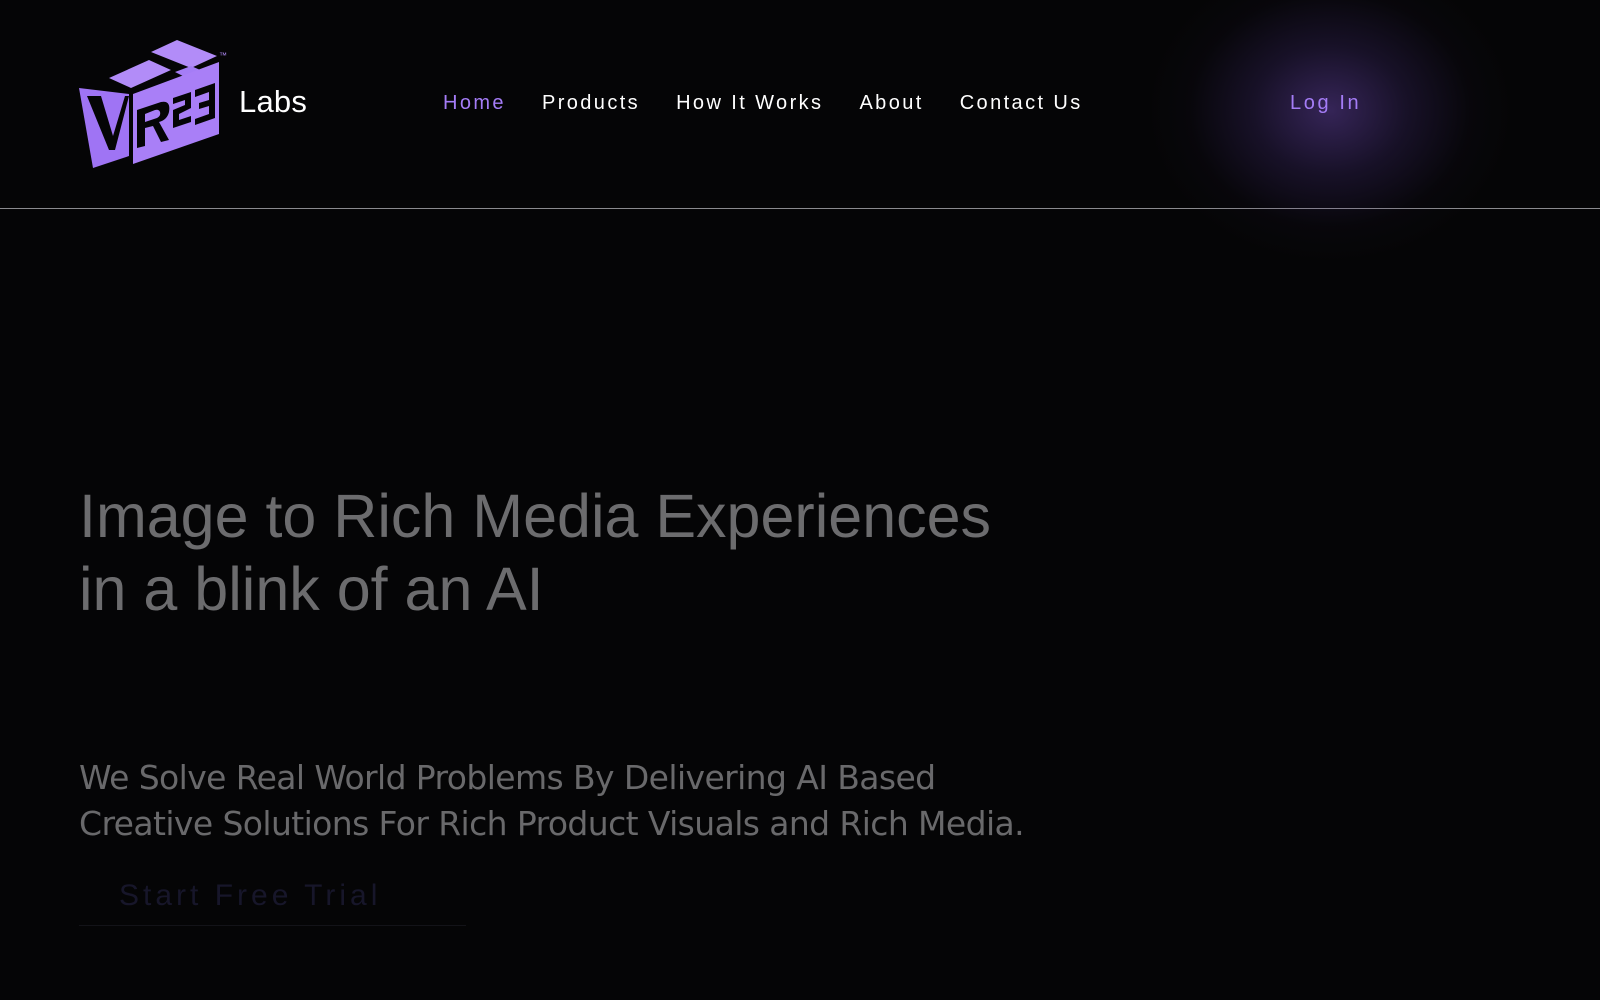 The height and width of the screenshot is (1000, 1600). What do you see at coordinates (1021, 103) in the screenshot?
I see `nav-item-contact-us: Contact Us` at bounding box center [1021, 103].